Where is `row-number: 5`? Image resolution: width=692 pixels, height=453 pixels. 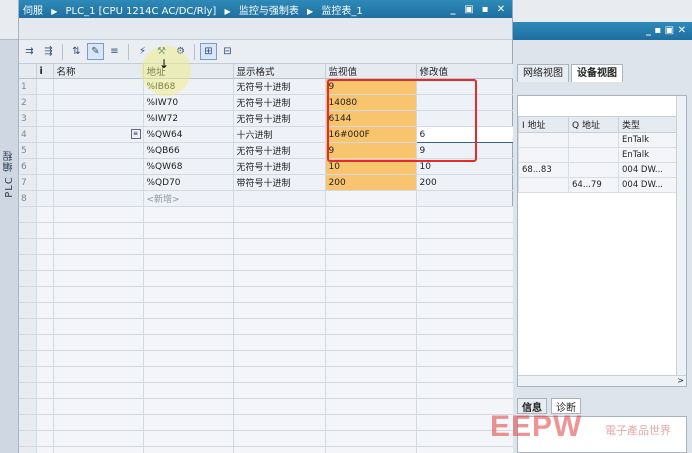 row-number: 5 is located at coordinates (28, 150).